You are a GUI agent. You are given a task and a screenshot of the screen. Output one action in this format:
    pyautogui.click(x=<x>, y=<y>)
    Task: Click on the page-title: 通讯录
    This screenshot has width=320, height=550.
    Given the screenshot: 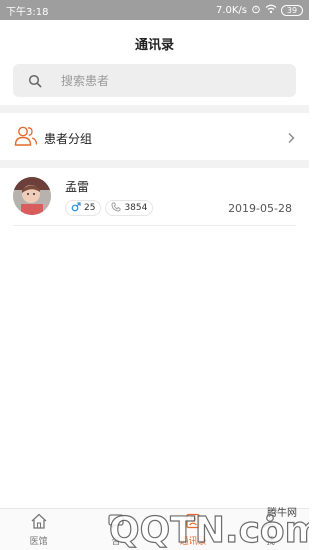 What is the action you would take?
    pyautogui.click(x=154, y=45)
    